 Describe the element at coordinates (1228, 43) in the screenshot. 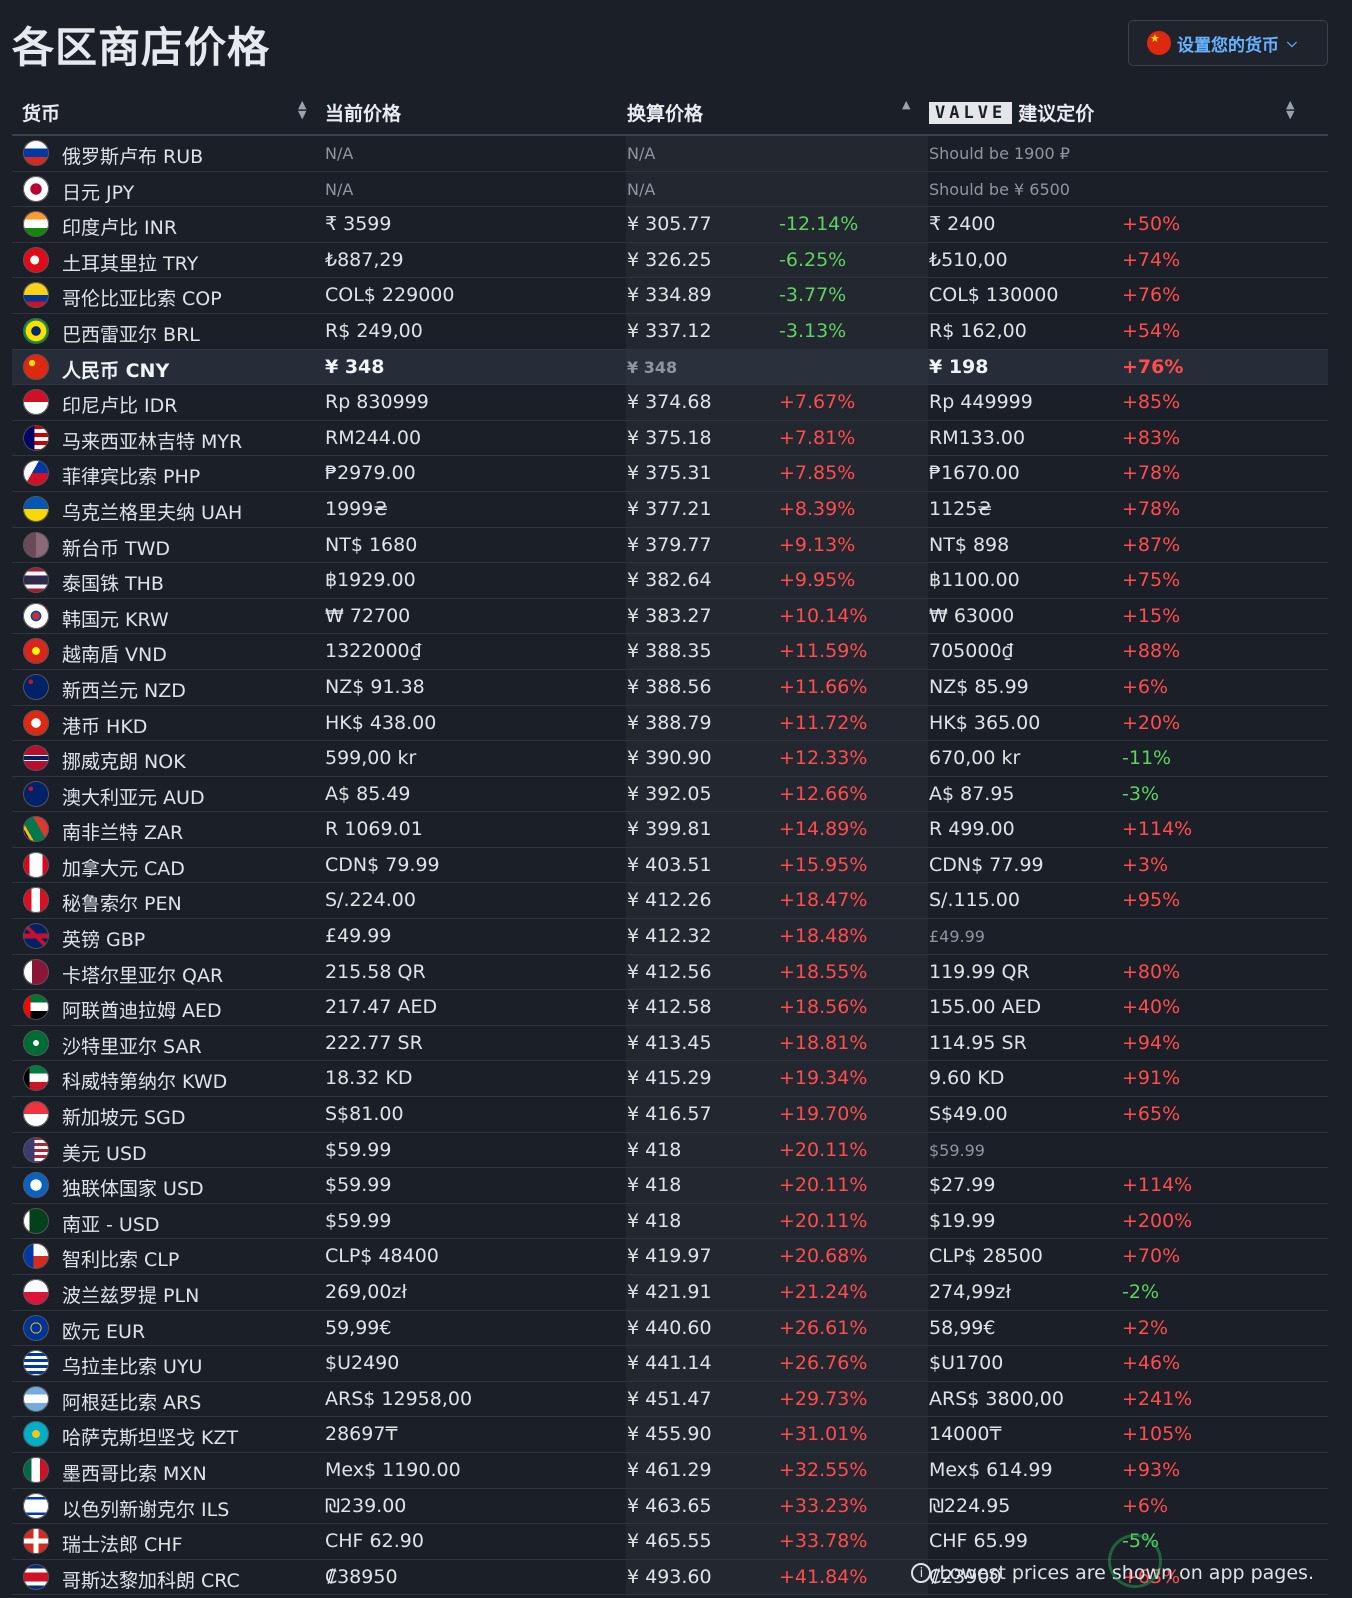

I see `set-currency-button: 设置您的货币 ⌵` at that location.